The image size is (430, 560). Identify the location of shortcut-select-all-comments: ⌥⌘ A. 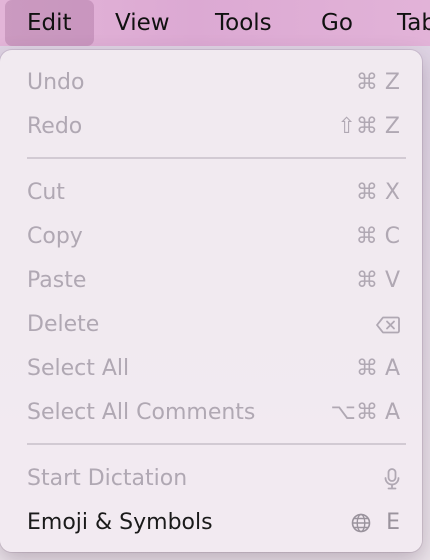
(365, 412).